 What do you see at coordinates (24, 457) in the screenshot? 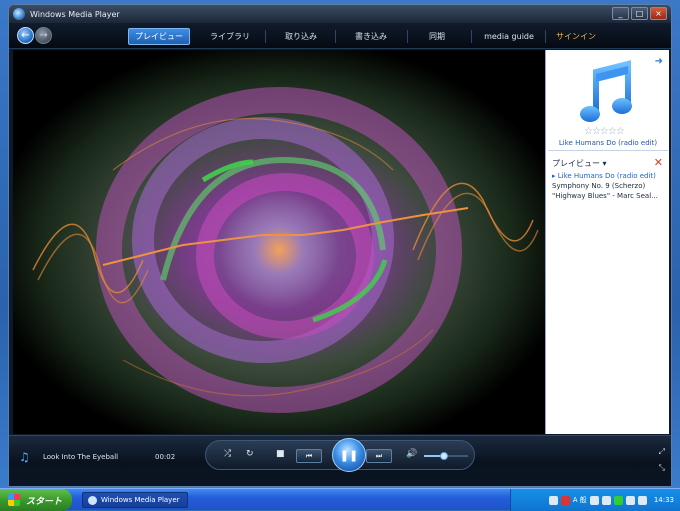
I see `music-note-icon: ♫` at bounding box center [24, 457].